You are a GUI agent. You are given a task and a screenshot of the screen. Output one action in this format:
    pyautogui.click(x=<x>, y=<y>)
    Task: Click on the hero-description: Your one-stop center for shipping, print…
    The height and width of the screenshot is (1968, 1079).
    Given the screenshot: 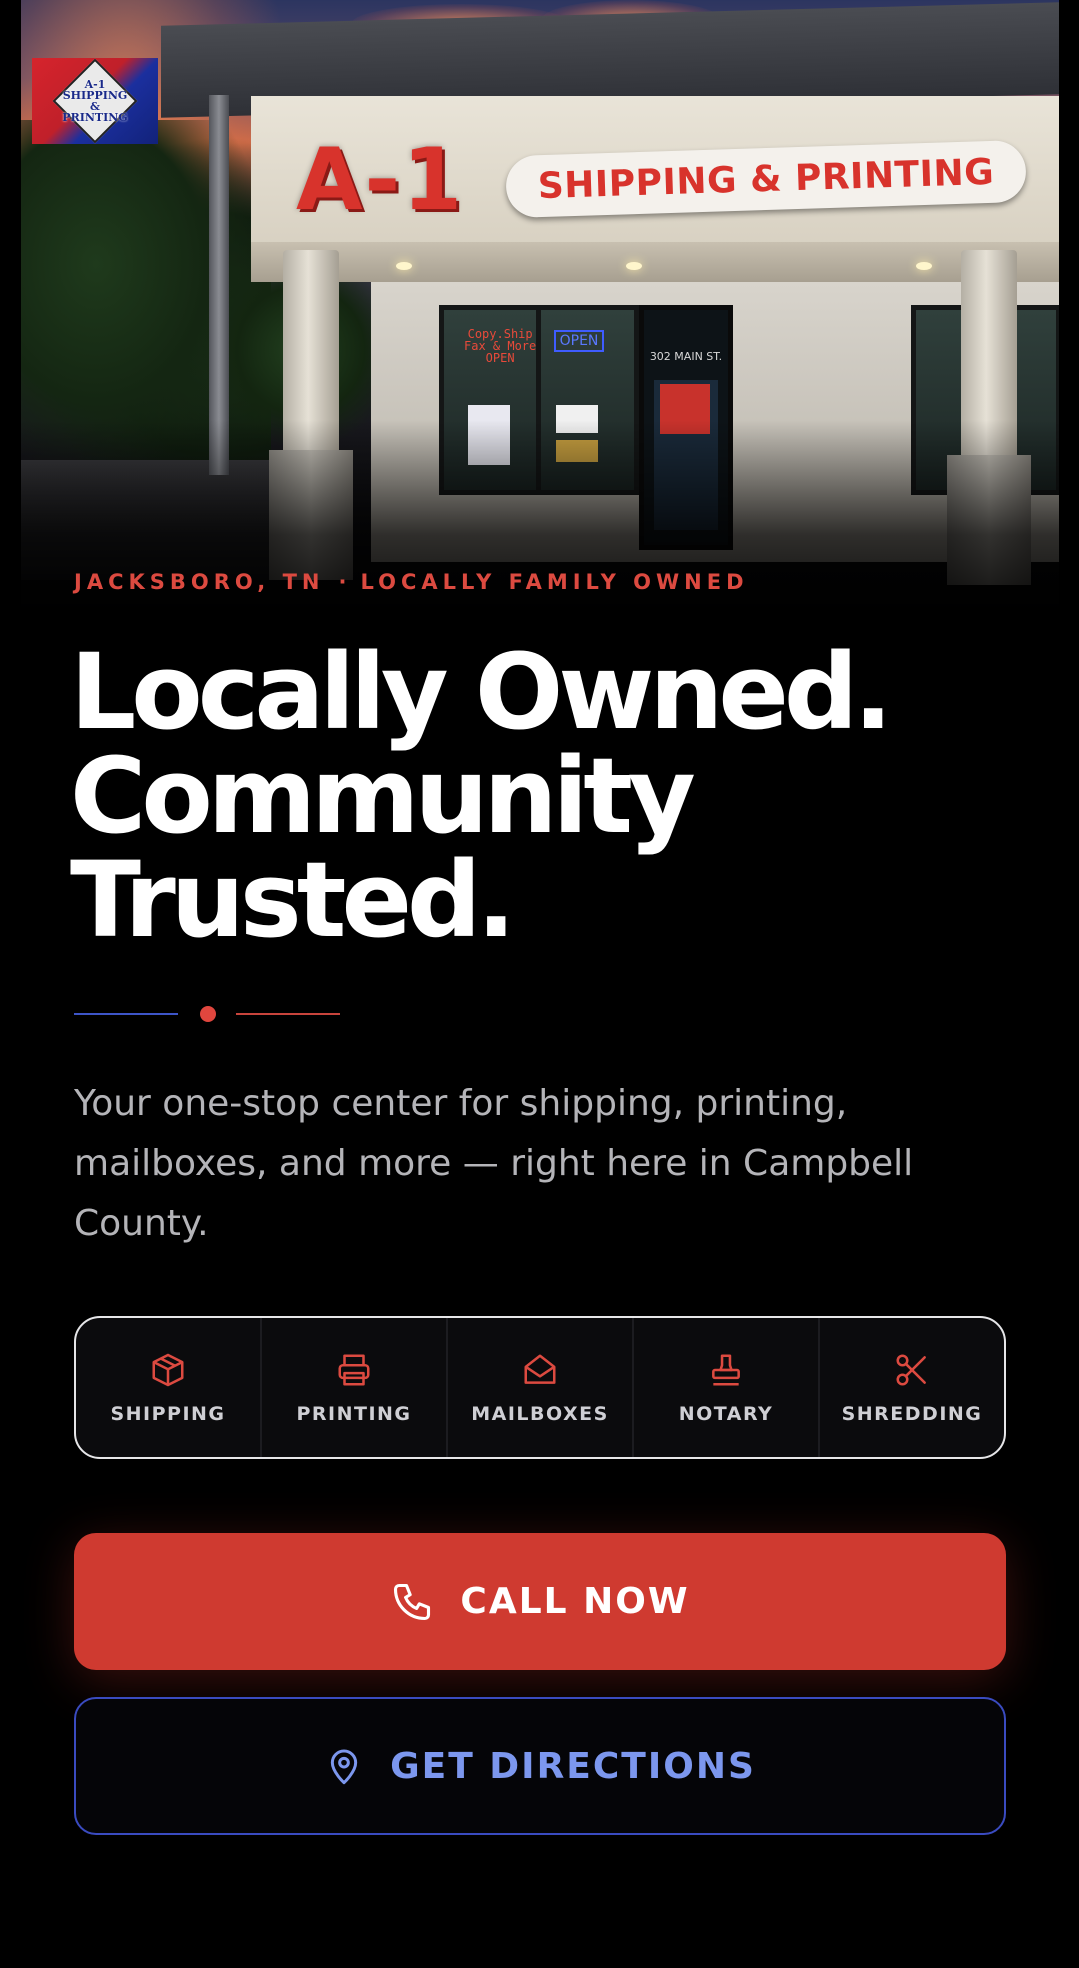 What is the action you would take?
    pyautogui.click(x=494, y=1163)
    